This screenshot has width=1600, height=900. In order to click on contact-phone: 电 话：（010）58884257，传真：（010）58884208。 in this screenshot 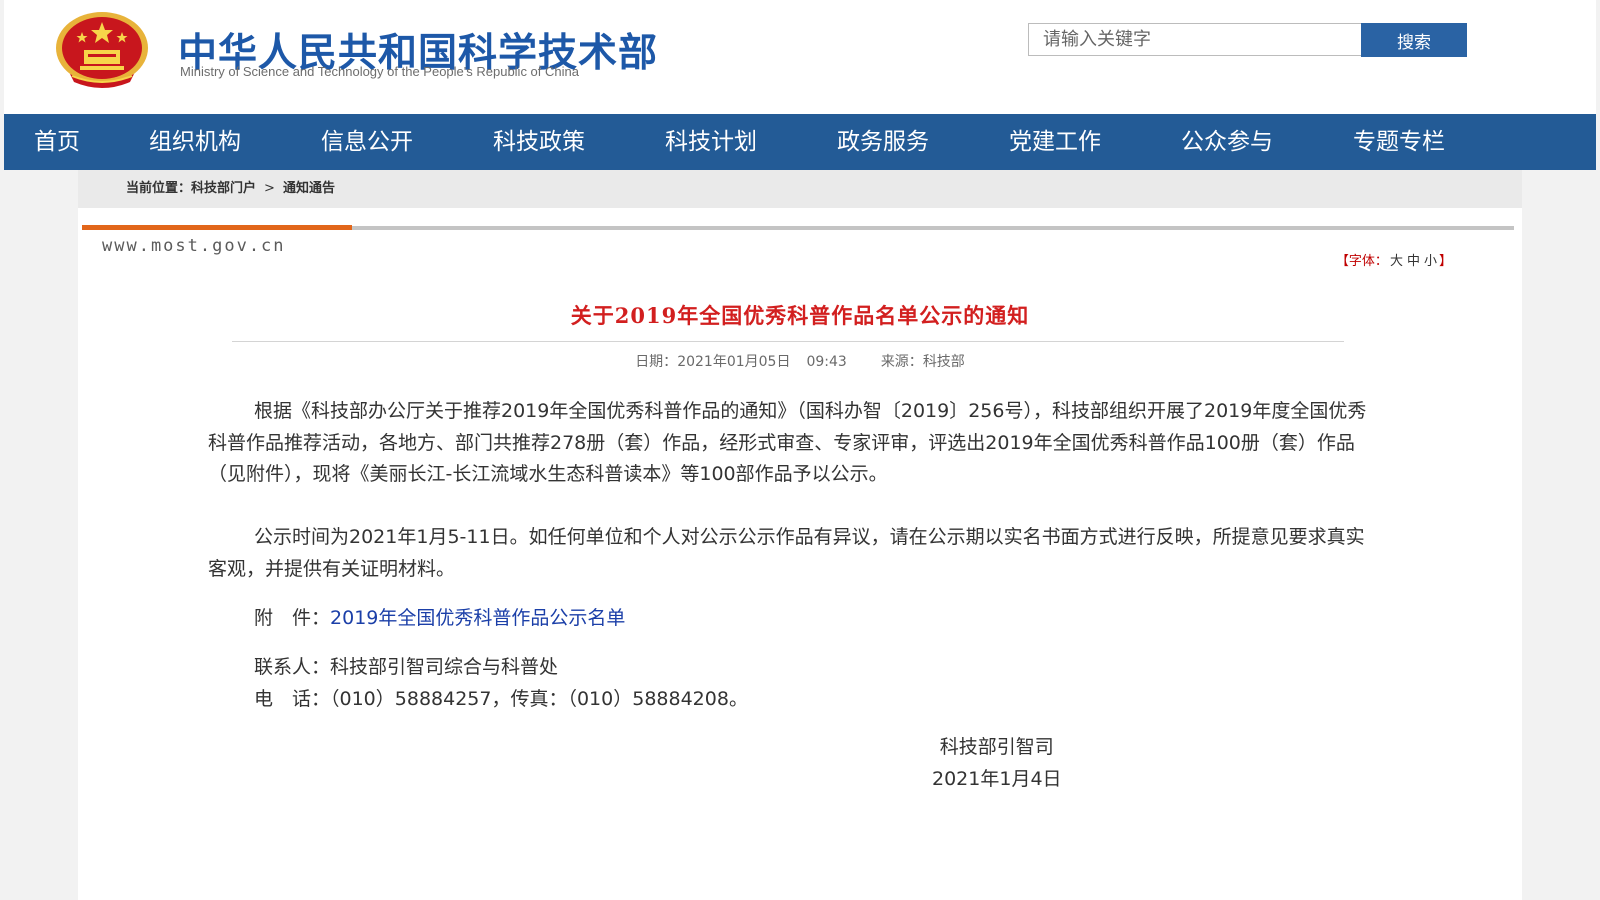, I will do `click(501, 698)`.